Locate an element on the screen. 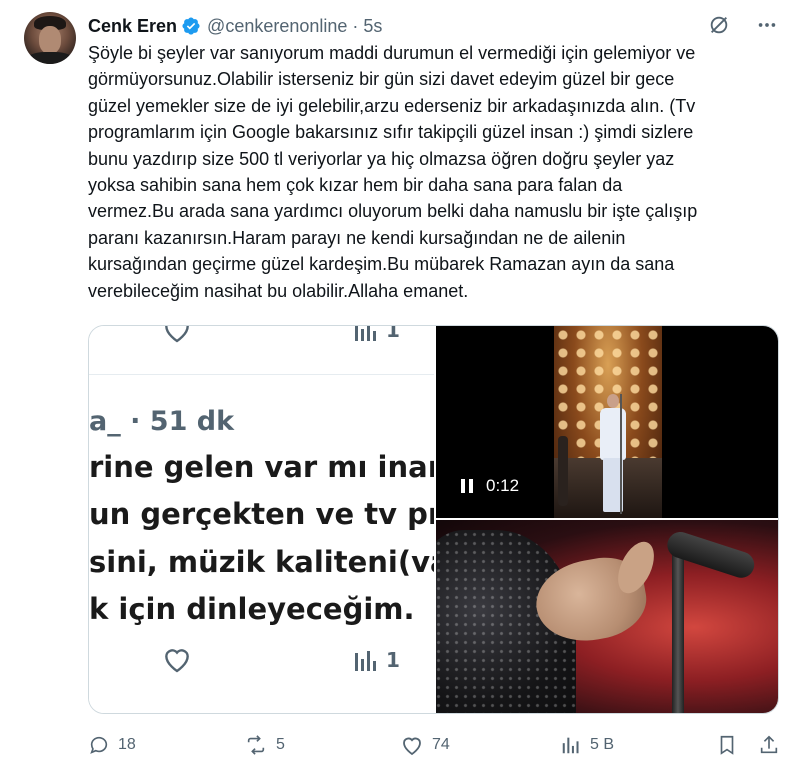  media-photo is located at coordinates (607, 616).